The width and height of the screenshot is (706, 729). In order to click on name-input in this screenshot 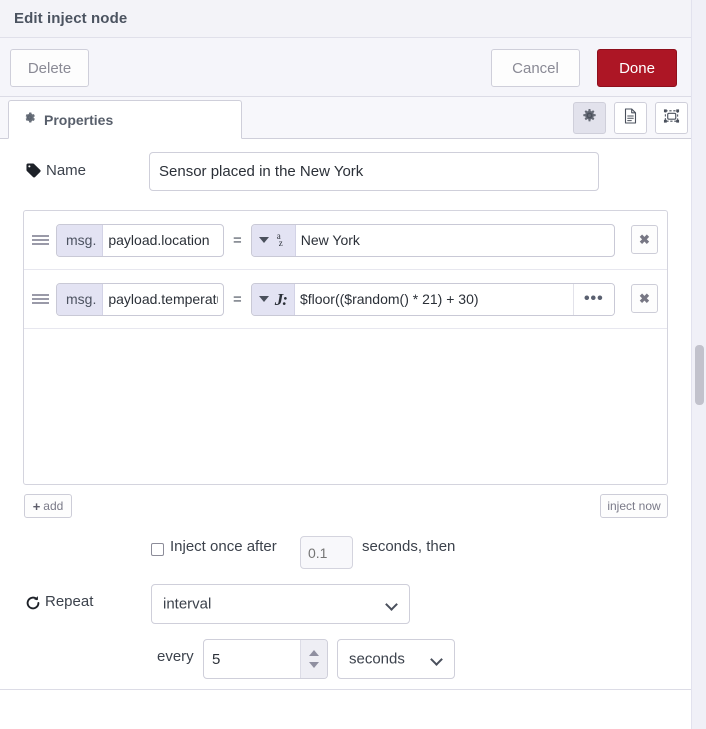, I will do `click(374, 171)`.